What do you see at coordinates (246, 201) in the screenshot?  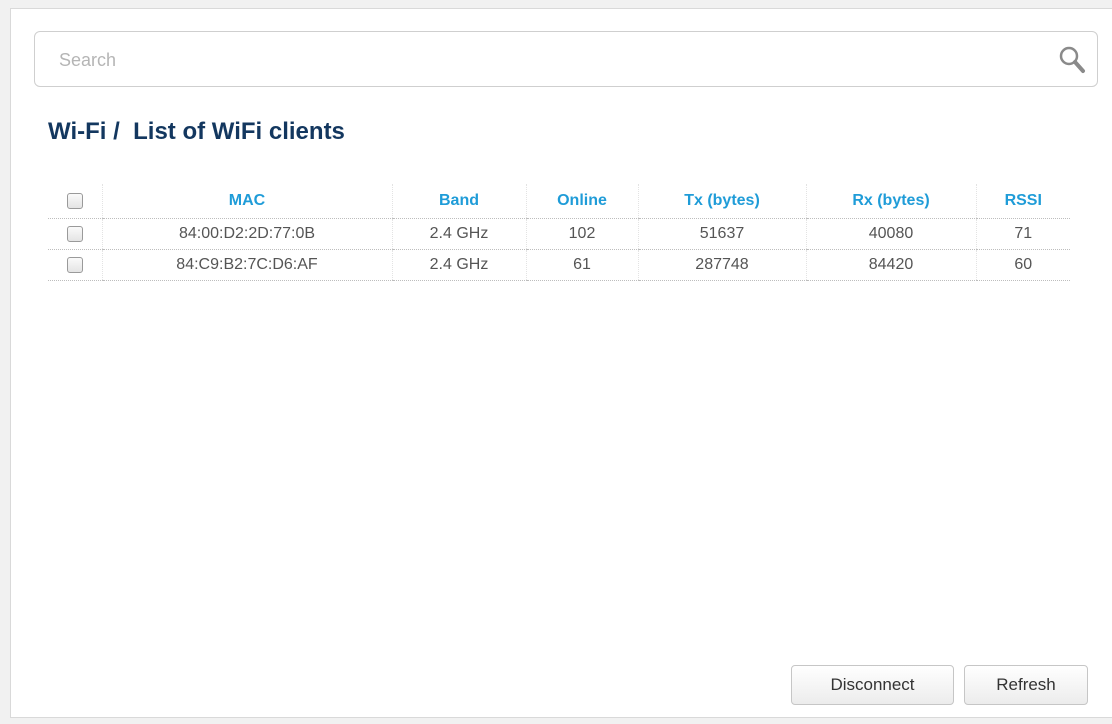 I see `column-header-mac: MAC` at bounding box center [246, 201].